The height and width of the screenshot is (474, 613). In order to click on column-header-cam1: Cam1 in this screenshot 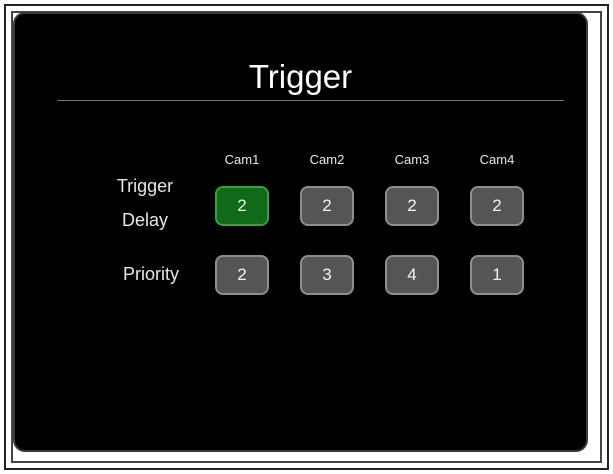, I will do `click(242, 159)`.